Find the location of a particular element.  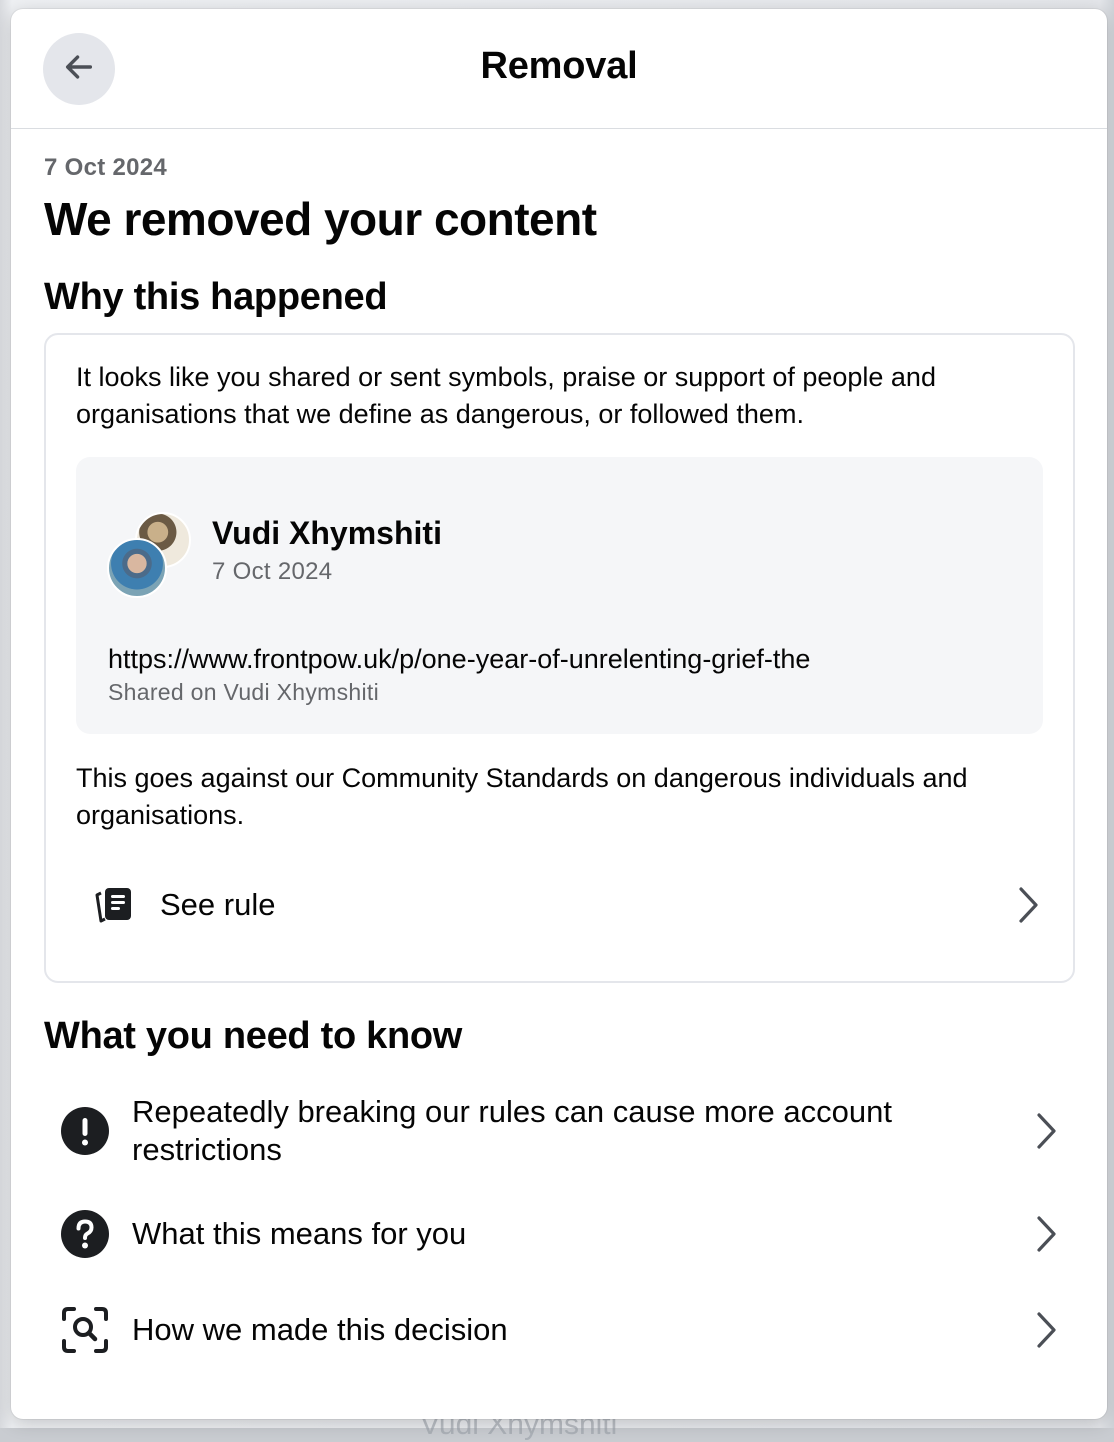

post-avatars is located at coordinates (149, 555).